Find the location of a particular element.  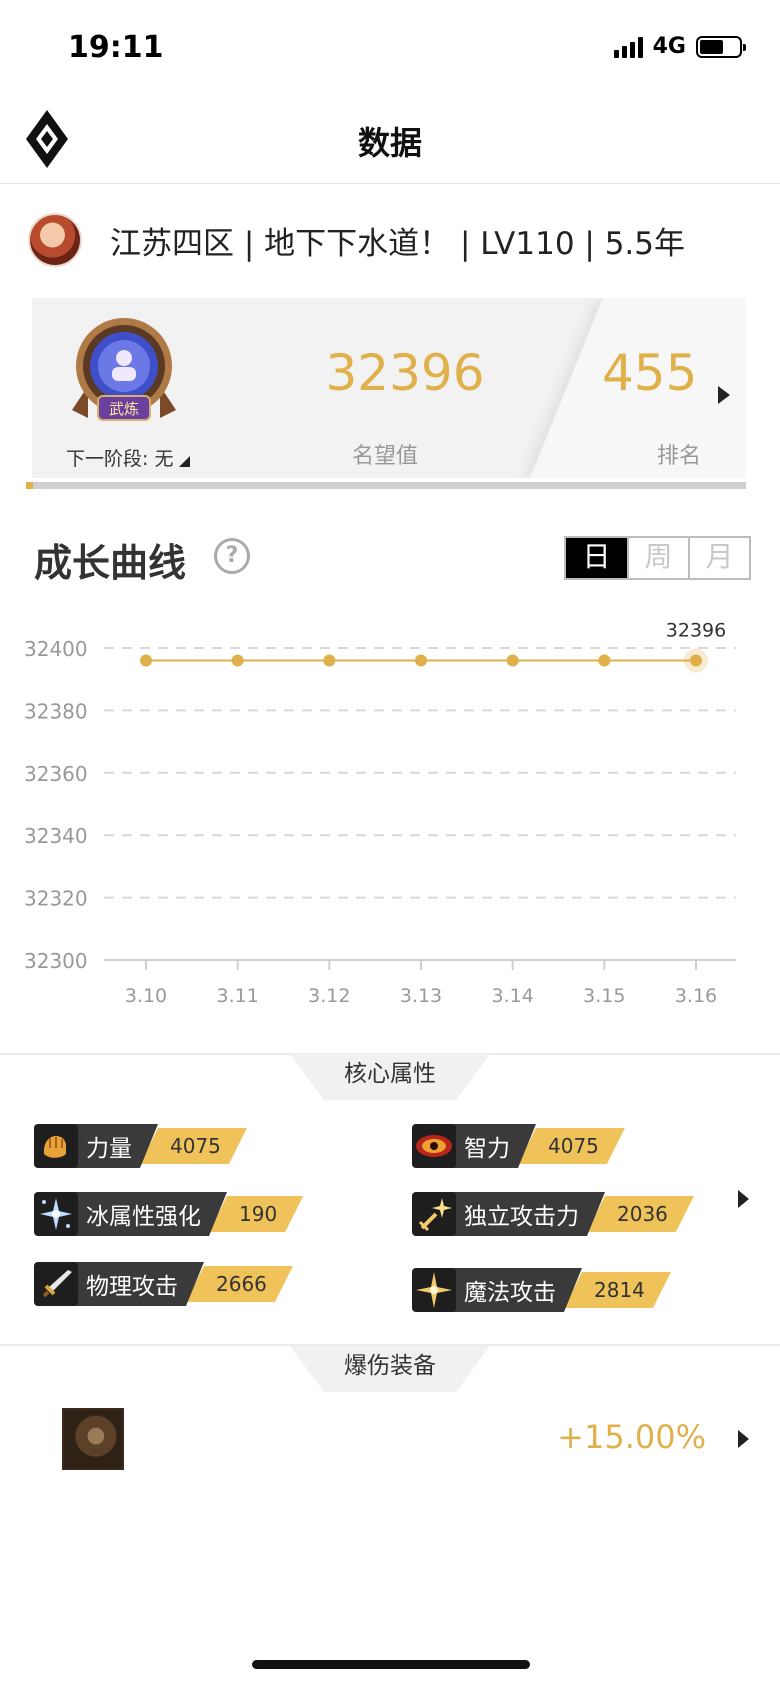

sword-icon is located at coordinates (56, 1284).